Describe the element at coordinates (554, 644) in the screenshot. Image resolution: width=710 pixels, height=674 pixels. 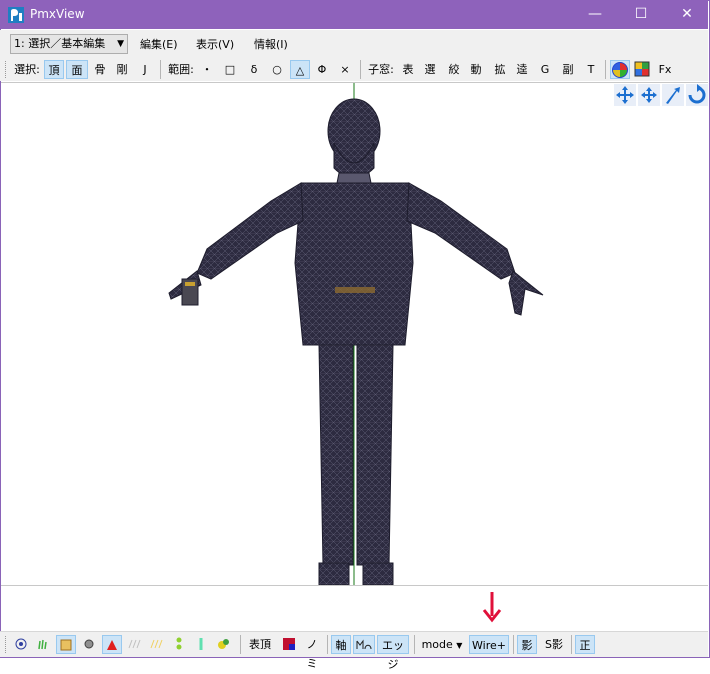
I see `self-shadow-button: S影` at that location.